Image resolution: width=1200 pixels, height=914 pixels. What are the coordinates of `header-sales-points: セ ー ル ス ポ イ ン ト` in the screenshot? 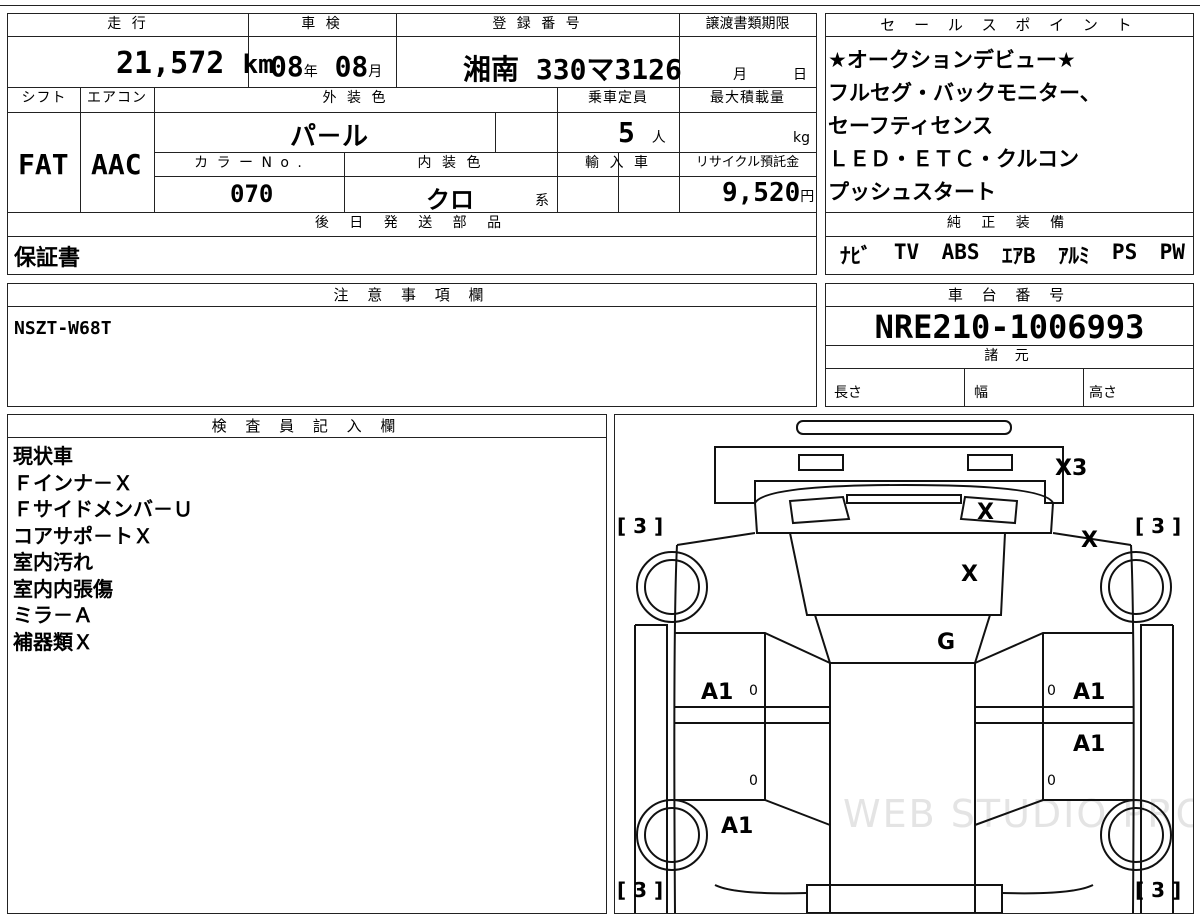 It's located at (1009, 25).